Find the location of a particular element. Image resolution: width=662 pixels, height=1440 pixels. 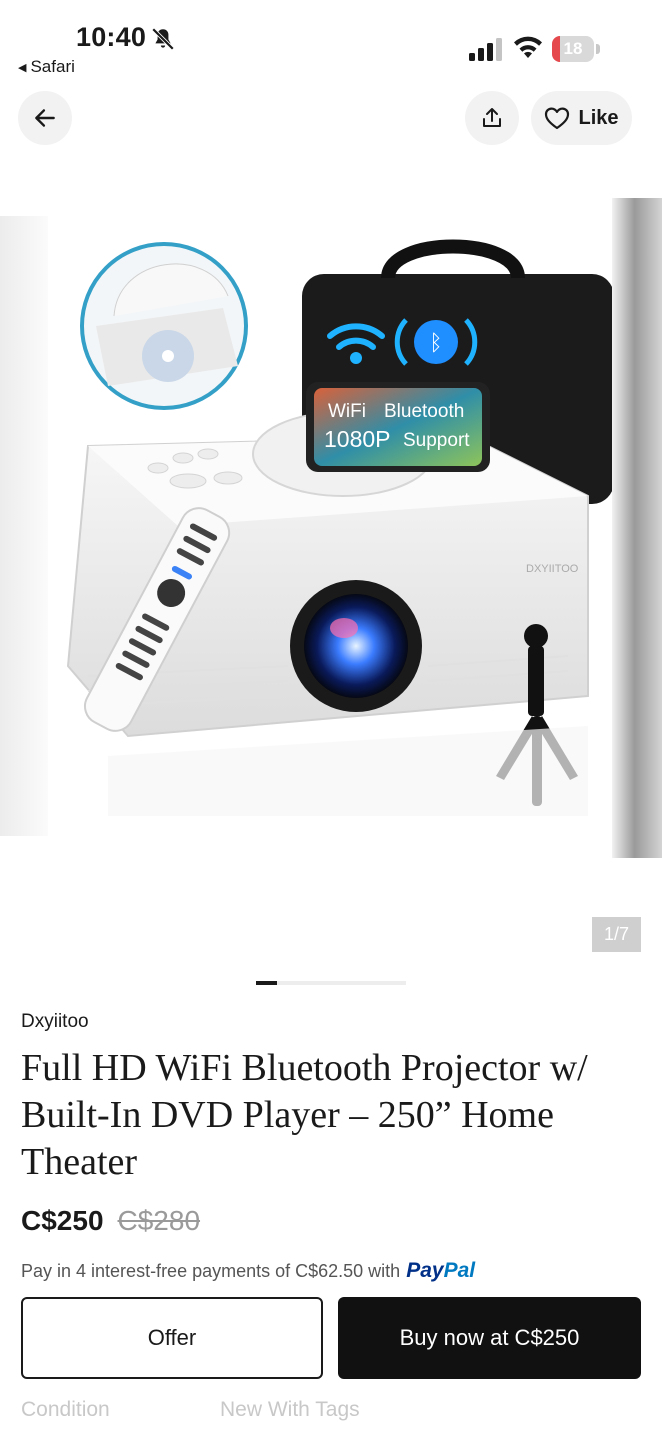

heart-icon is located at coordinates (557, 118).